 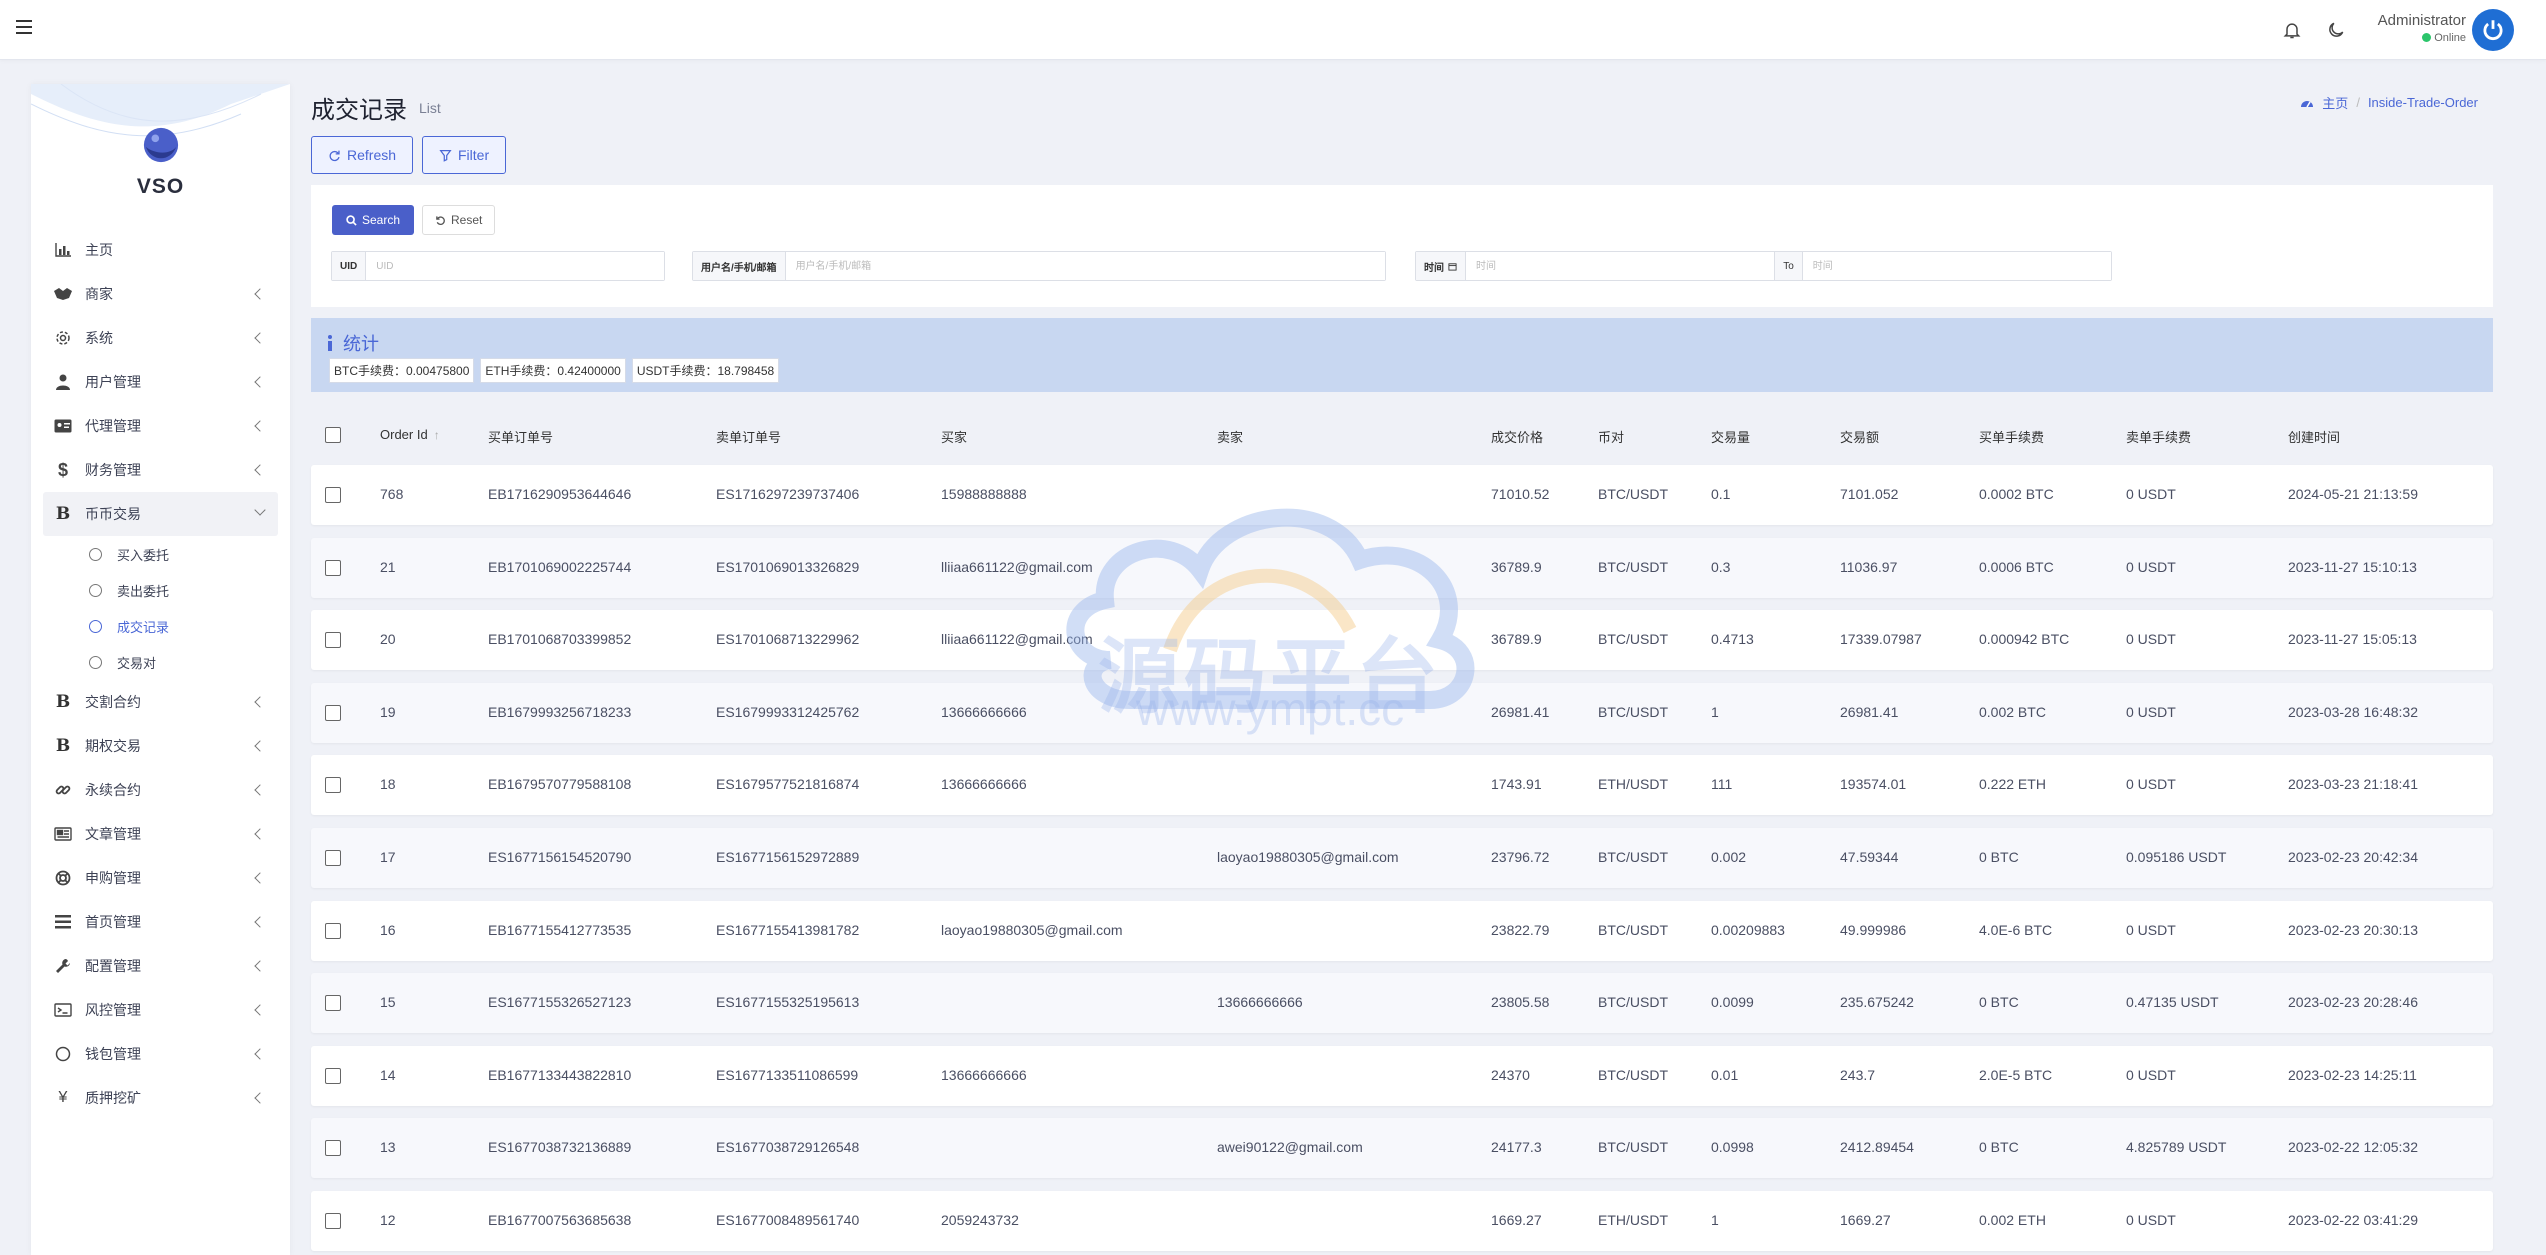 I want to click on uid-input, so click(x=515, y=266).